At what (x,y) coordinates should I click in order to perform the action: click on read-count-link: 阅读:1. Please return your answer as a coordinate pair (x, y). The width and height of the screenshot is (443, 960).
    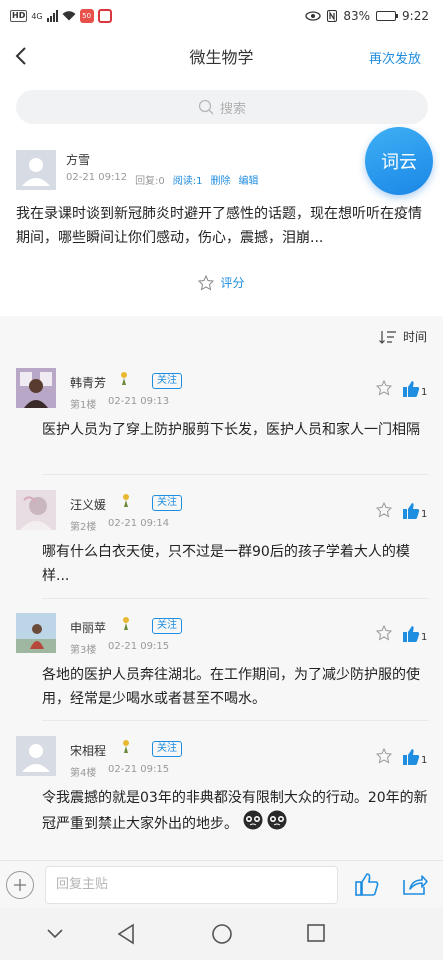
    Looking at the image, I should click on (188, 179).